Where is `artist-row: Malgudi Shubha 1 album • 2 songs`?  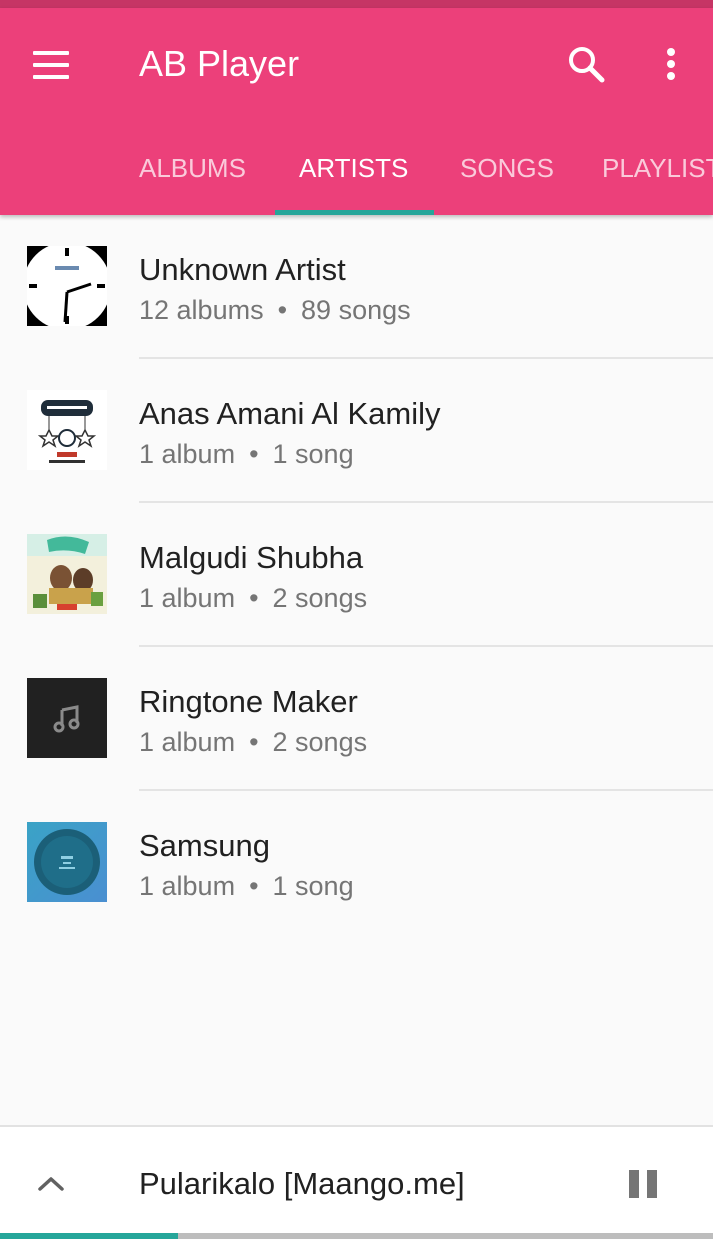 artist-row: Malgudi Shubha 1 album • 2 songs is located at coordinates (356, 575).